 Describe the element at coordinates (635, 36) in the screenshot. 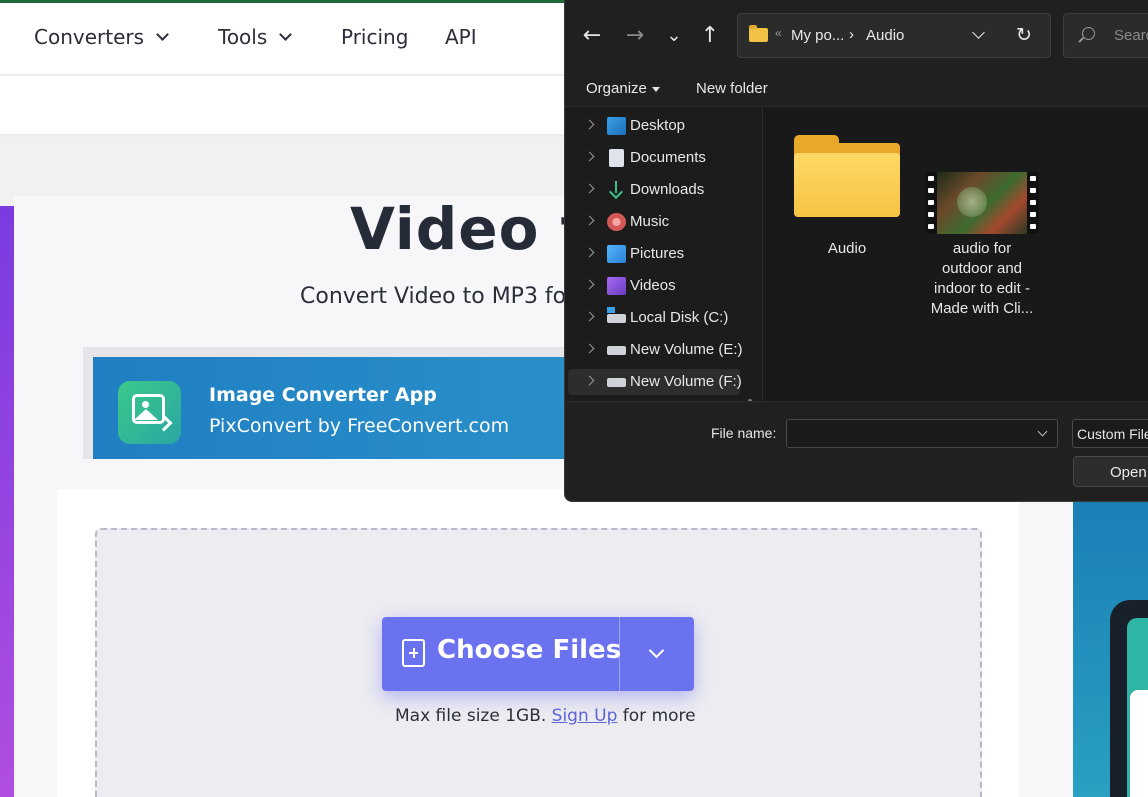

I see `forward-arrow-icon: →` at that location.